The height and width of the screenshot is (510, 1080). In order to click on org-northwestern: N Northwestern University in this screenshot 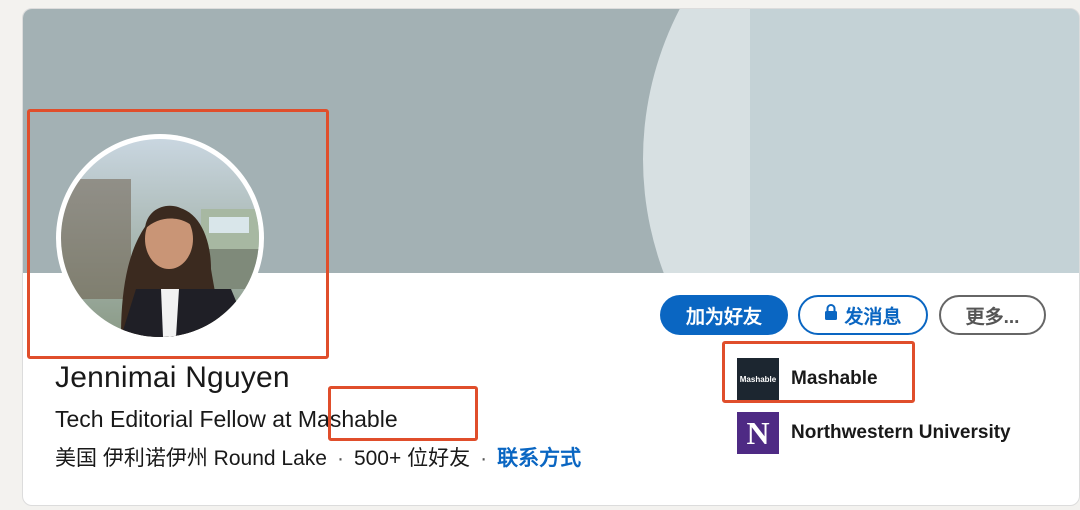, I will do `click(874, 433)`.